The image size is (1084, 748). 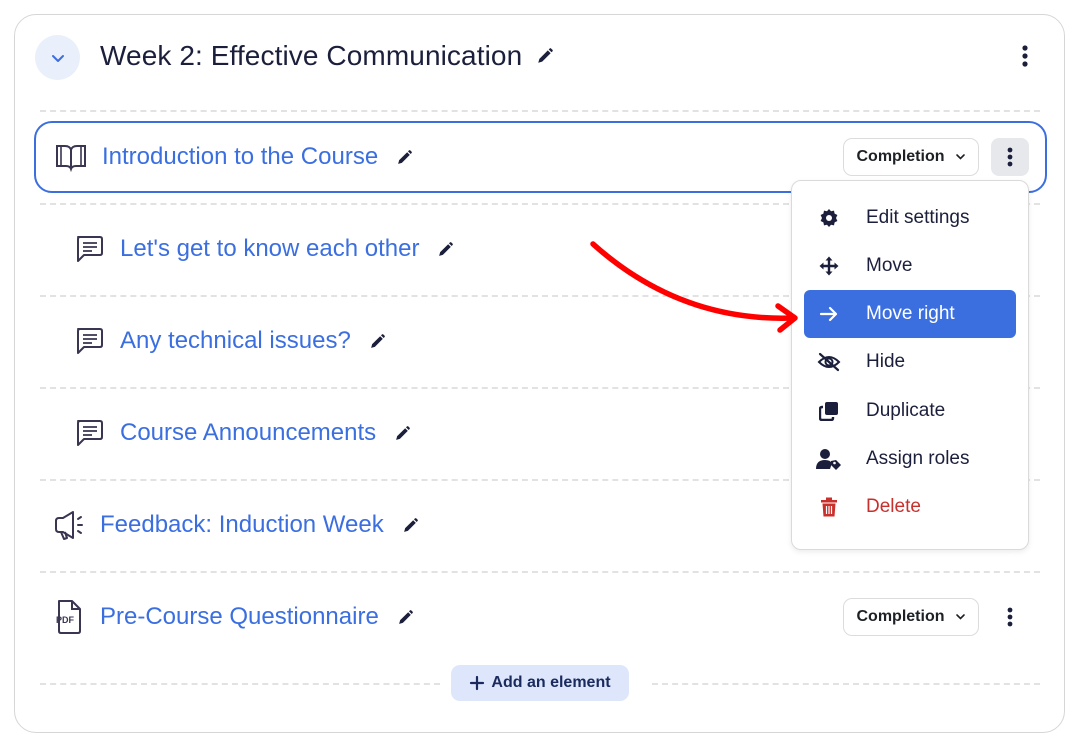 What do you see at coordinates (906, 410) in the screenshot?
I see `menu-item-label: Duplicate` at bounding box center [906, 410].